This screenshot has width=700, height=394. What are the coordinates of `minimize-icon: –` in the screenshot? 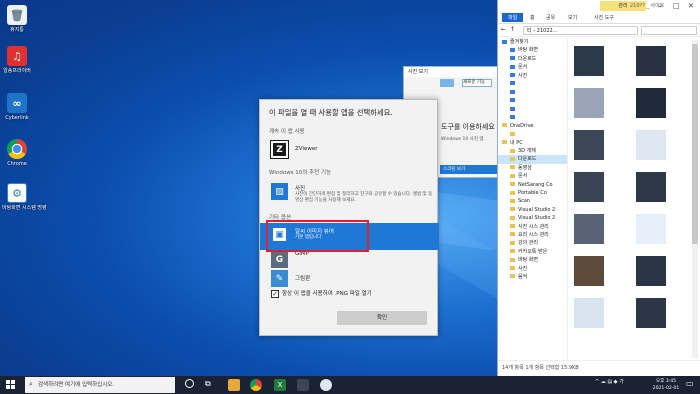 It's located at (660, 6).